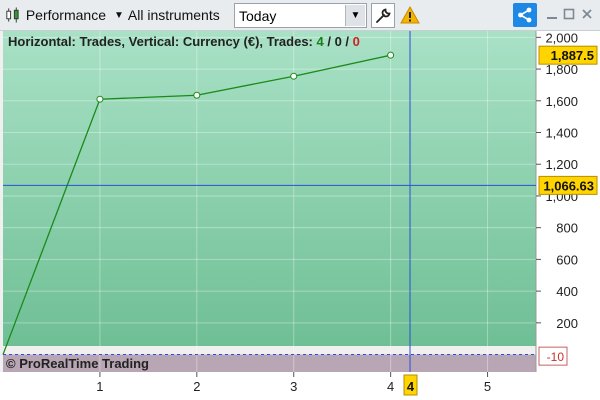 Image resolution: width=600 pixels, height=400 pixels. I want to click on minimize-icon, so click(552, 14).